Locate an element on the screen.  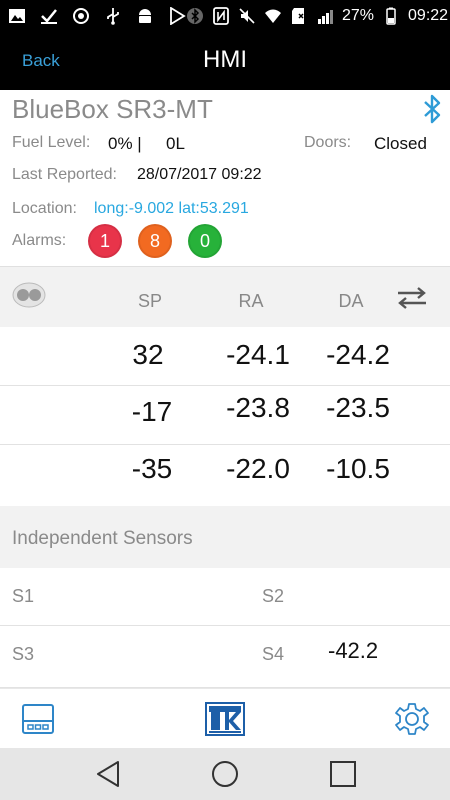
zones-table-header: SP RA DA is located at coordinates (225, 296).